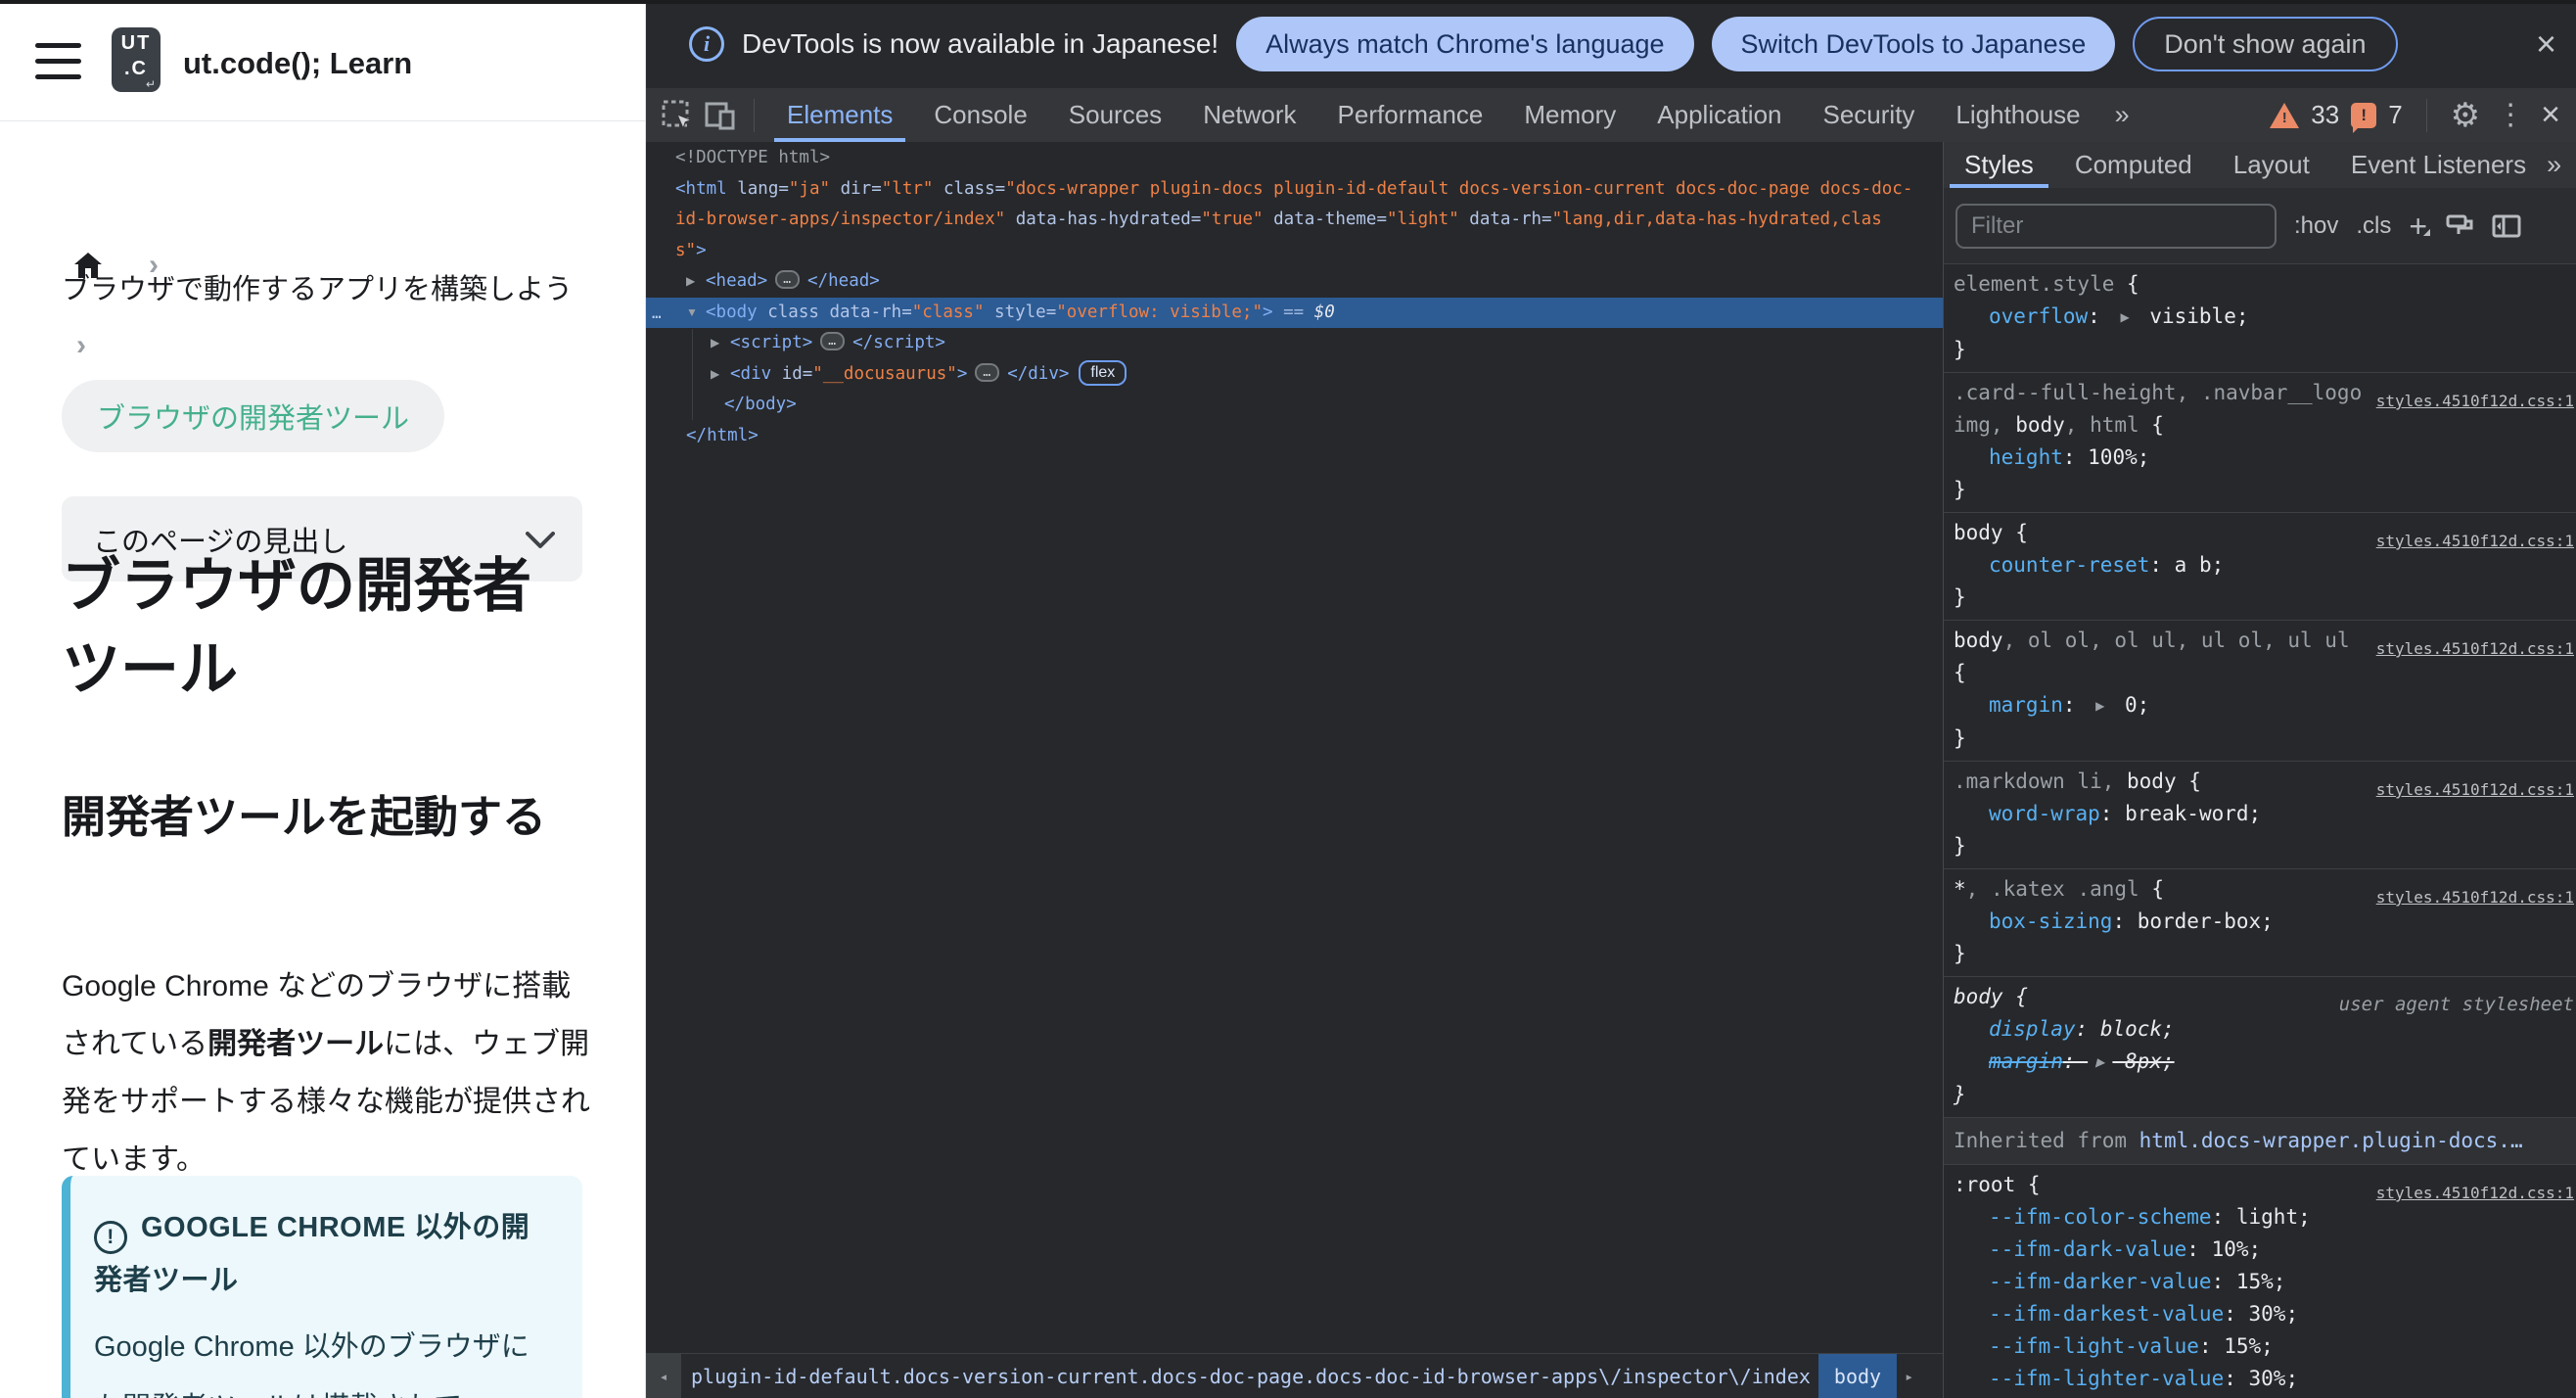  What do you see at coordinates (2546, 44) in the screenshot?
I see `notification-close-icon: ×` at bounding box center [2546, 44].